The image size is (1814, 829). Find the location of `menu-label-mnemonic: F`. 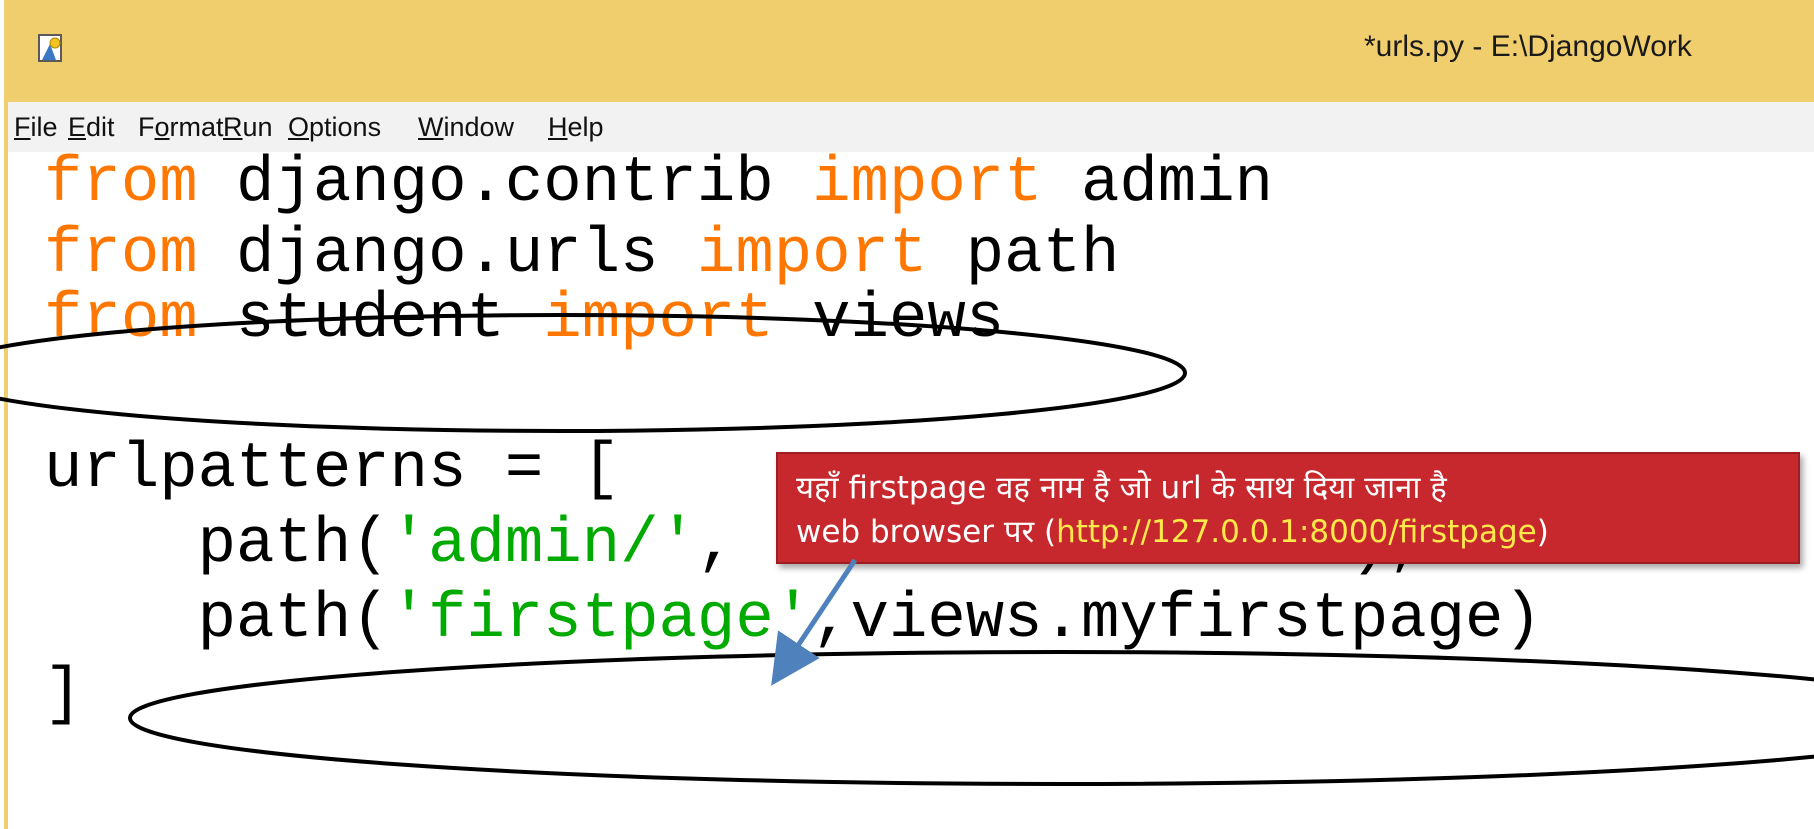

menu-label-mnemonic: F is located at coordinates (22, 127).